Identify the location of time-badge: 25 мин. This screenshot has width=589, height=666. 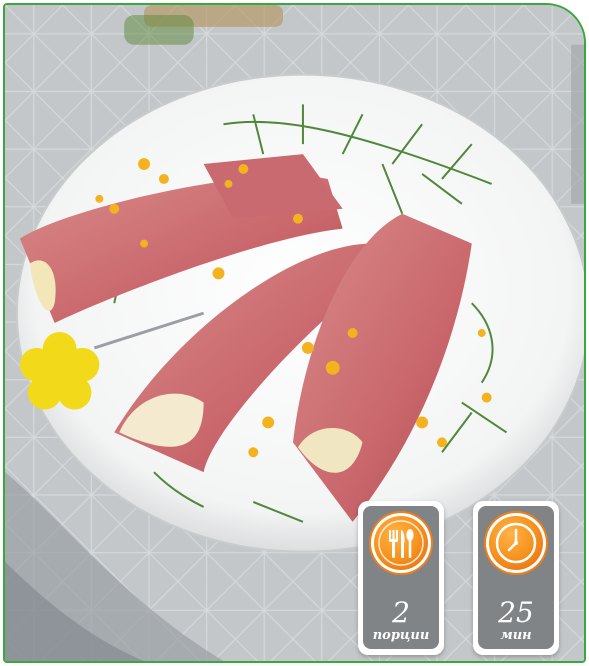
(516, 578).